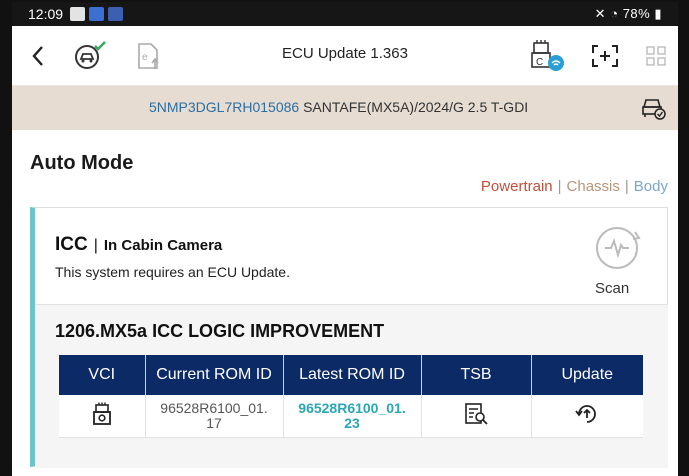 This screenshot has height=476, width=689. What do you see at coordinates (352, 407) in the screenshot?
I see `latest-rom-line1: 96528R6100_01.` at bounding box center [352, 407].